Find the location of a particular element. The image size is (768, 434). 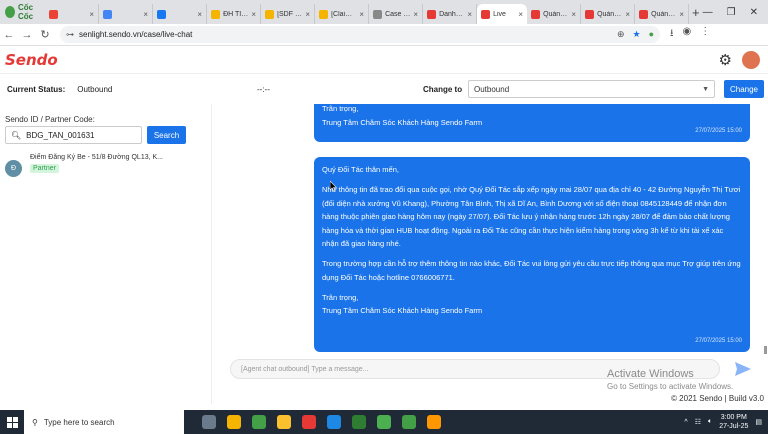

reload-icon: ↻ is located at coordinates (45, 34).